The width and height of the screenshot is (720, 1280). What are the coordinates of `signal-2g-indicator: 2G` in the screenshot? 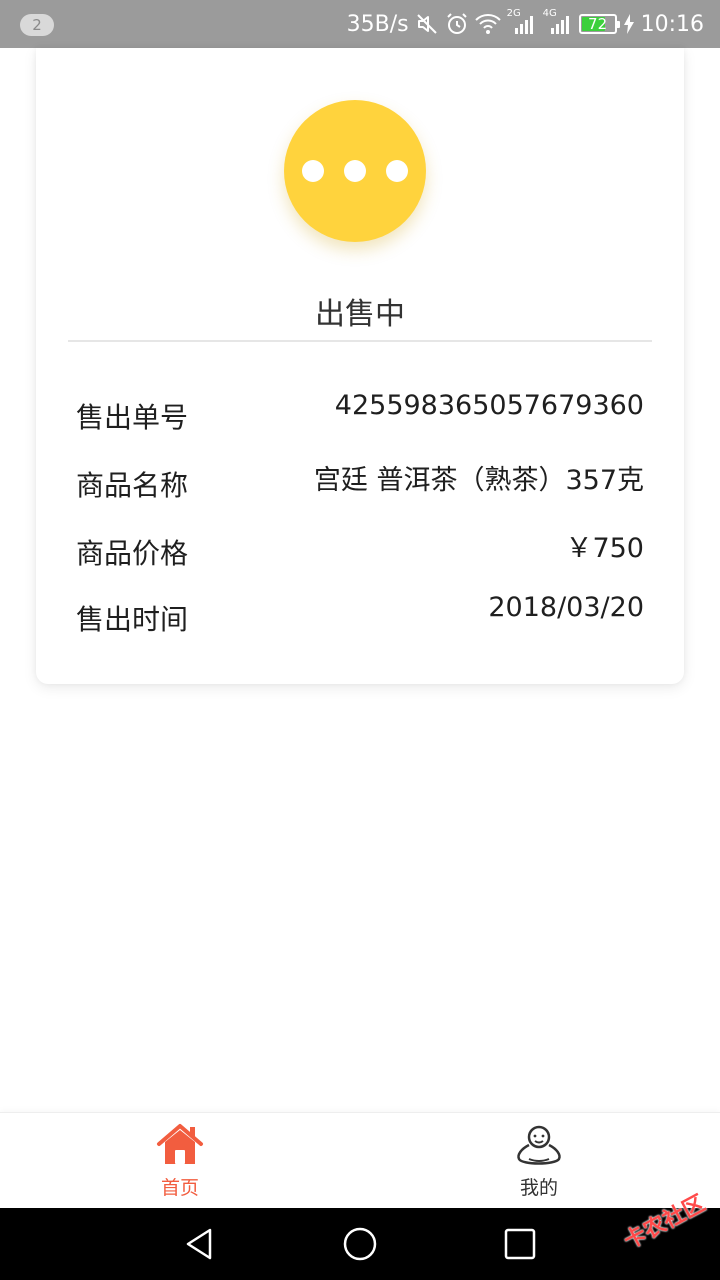 It's located at (522, 22).